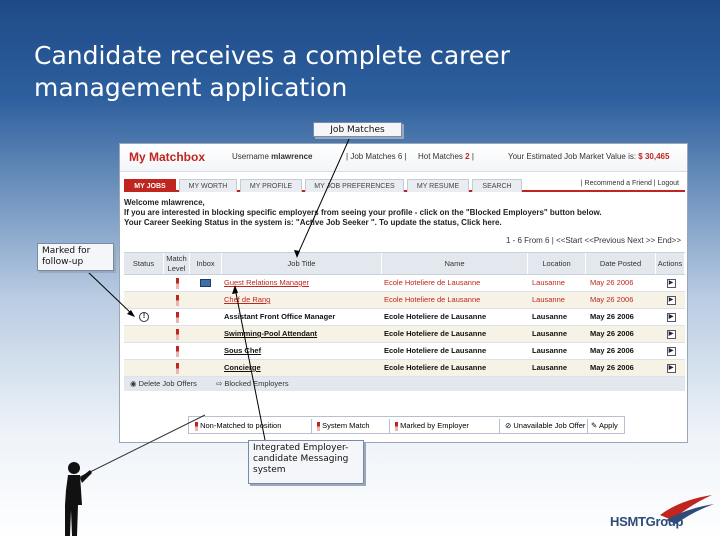 The height and width of the screenshot is (540, 720). I want to click on followup-callout: Marked for follow-up, so click(75, 257).